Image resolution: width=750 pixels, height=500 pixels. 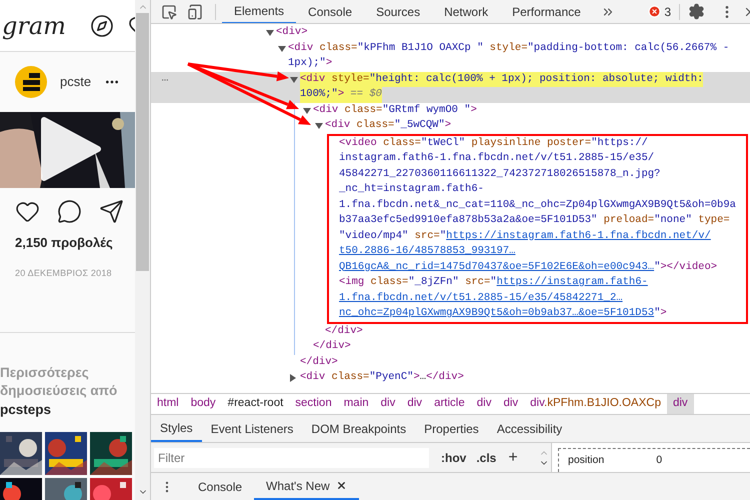 What do you see at coordinates (76, 82) in the screenshot?
I see `username: pcste` at bounding box center [76, 82].